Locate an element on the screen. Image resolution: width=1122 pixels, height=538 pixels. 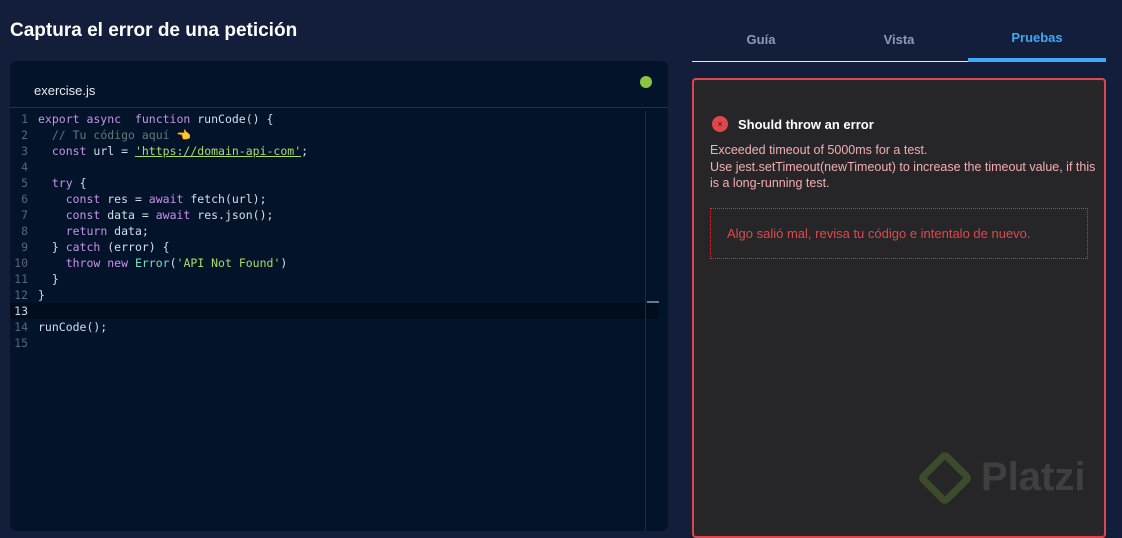
line-number: 7 is located at coordinates (24, 215).